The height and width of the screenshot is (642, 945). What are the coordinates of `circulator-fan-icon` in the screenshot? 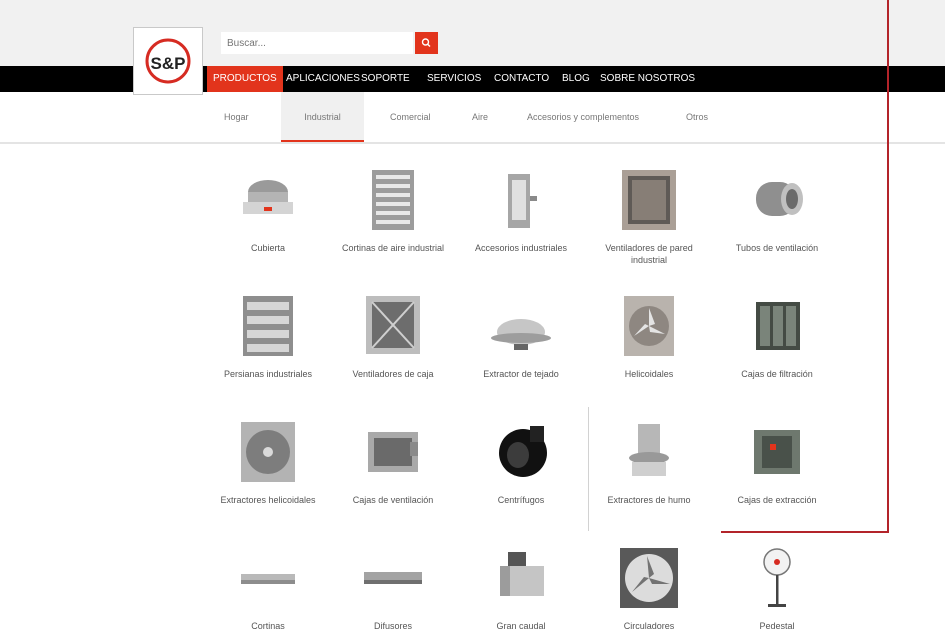 It's located at (649, 578).